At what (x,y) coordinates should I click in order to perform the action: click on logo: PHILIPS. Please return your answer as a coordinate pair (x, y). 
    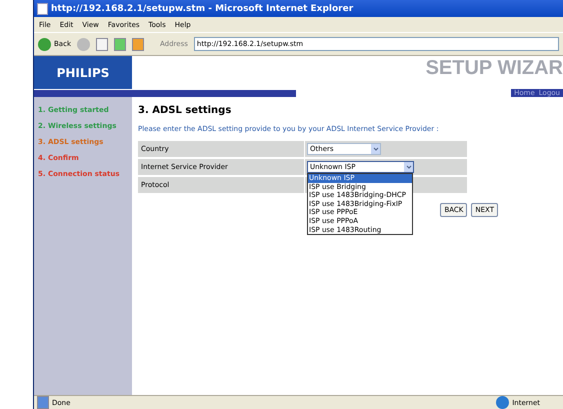
    Looking at the image, I should click on (83, 72).